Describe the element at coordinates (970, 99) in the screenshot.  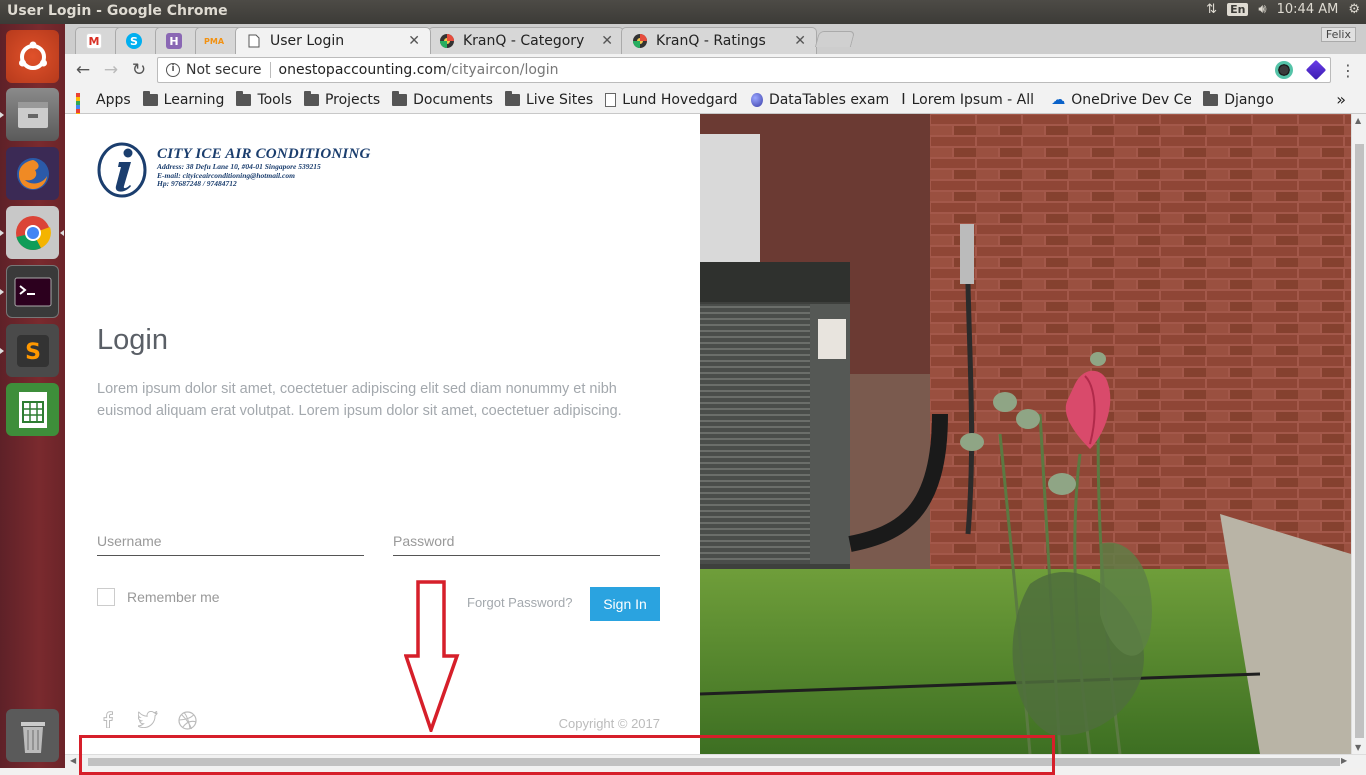
I see `bookmark-lorem-ipsum: Ⅰ Lorem Ipsum - All` at that location.